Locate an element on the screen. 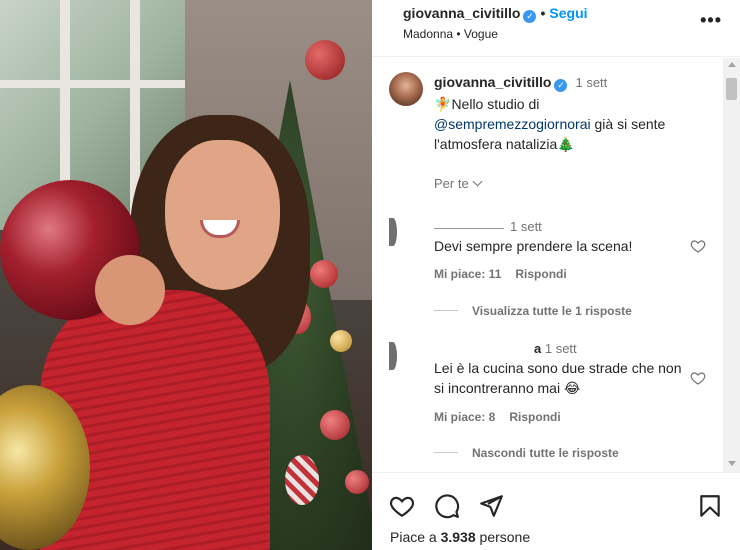 This screenshot has height=550, width=740. window-frame is located at coordinates (92, 84).